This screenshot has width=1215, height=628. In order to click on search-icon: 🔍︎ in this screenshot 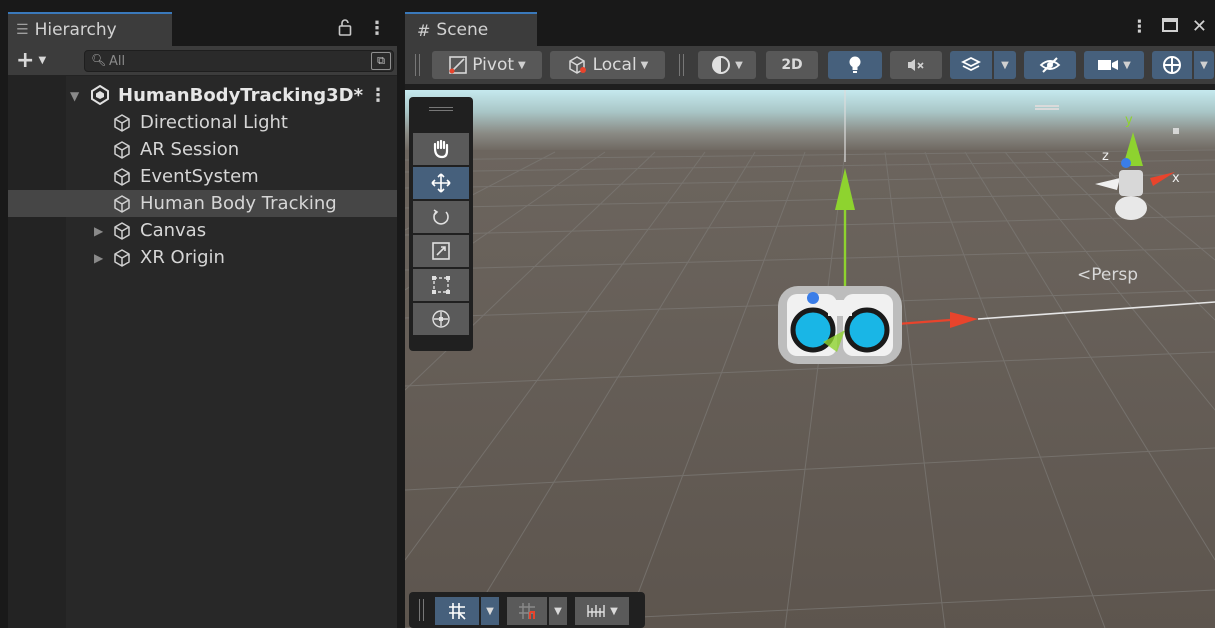, I will do `click(99, 60)`.